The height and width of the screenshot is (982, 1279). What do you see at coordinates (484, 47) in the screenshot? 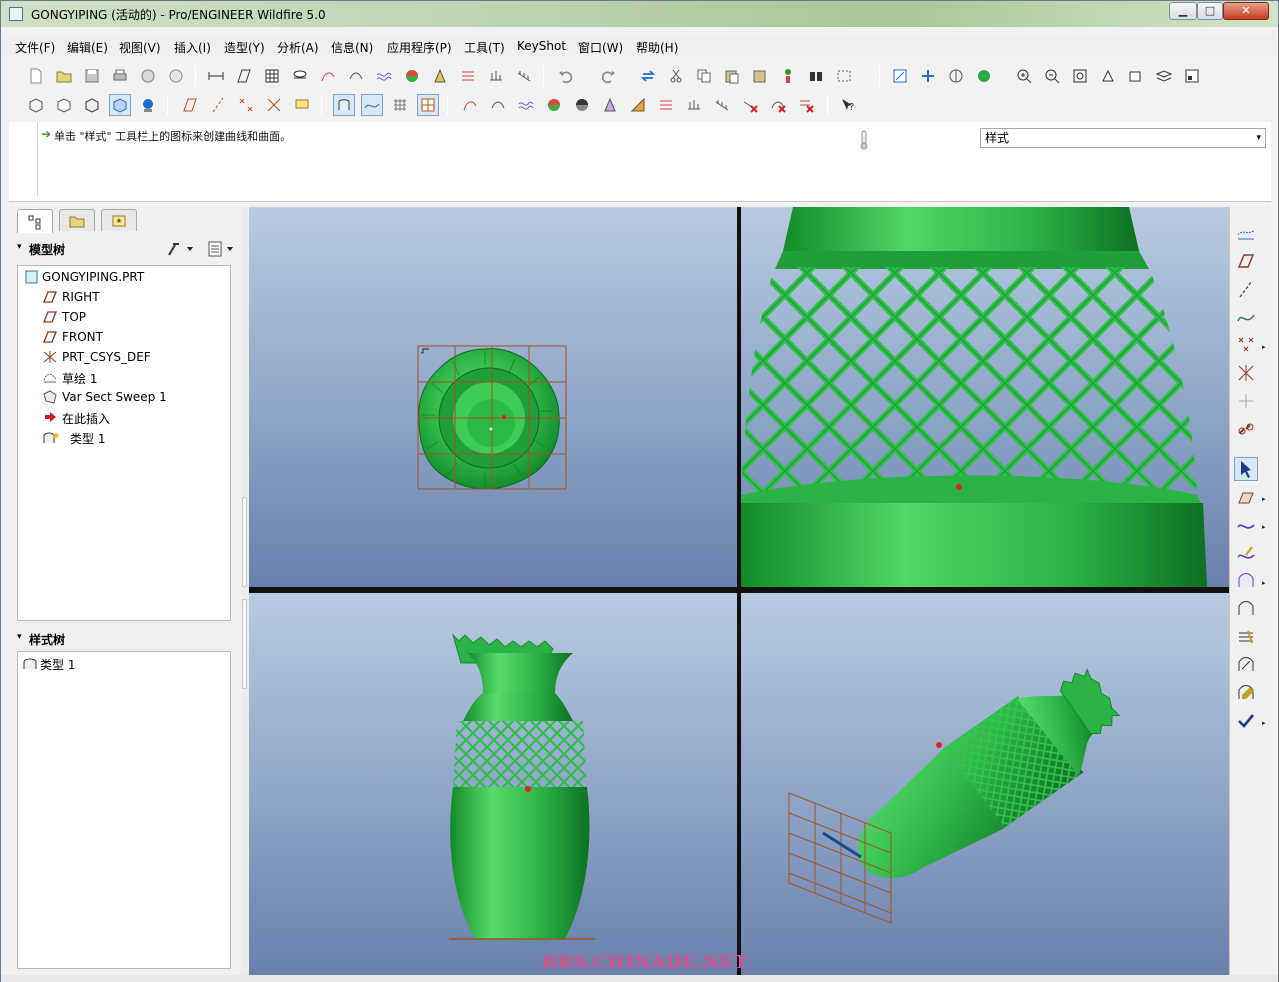
I see `menu-tools: 工具(T)` at bounding box center [484, 47].